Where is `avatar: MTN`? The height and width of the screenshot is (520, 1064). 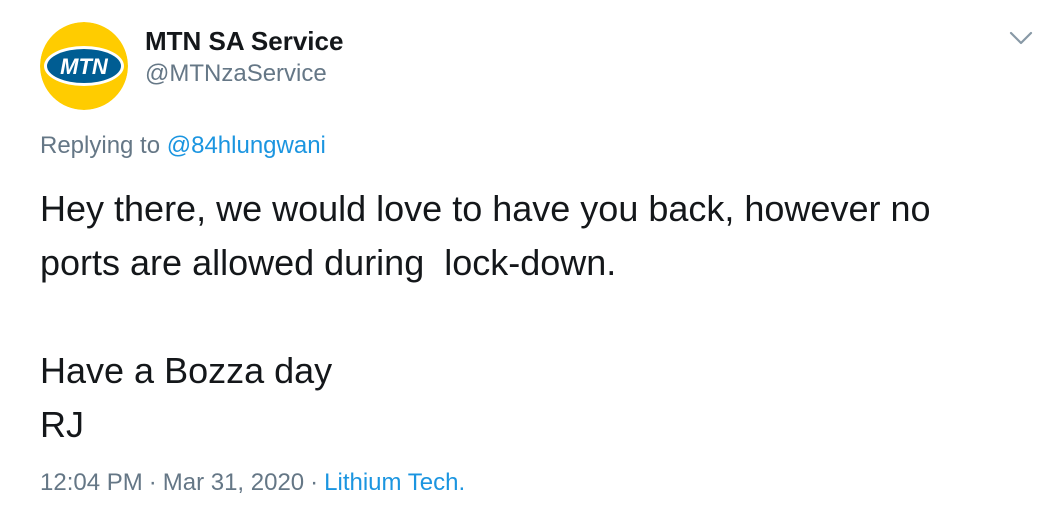 avatar: MTN is located at coordinates (84, 66).